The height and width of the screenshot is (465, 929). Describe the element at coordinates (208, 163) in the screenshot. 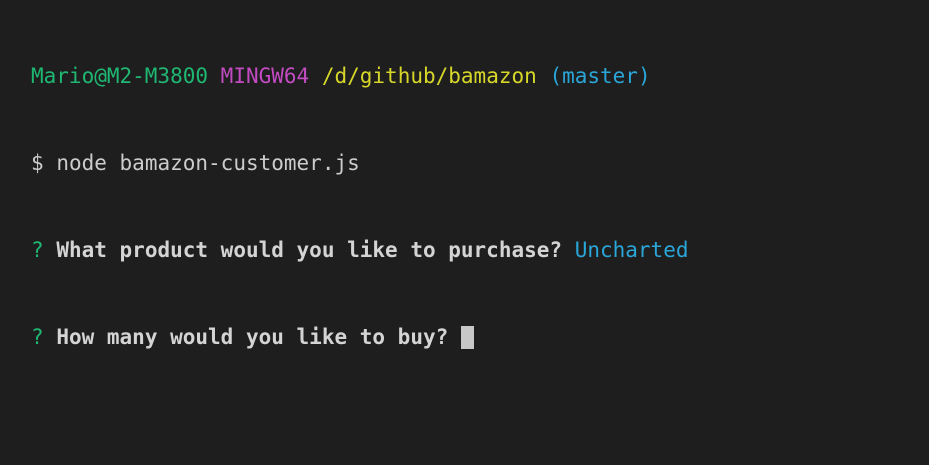

I see `command-text: node bamazon-customer.js` at that location.